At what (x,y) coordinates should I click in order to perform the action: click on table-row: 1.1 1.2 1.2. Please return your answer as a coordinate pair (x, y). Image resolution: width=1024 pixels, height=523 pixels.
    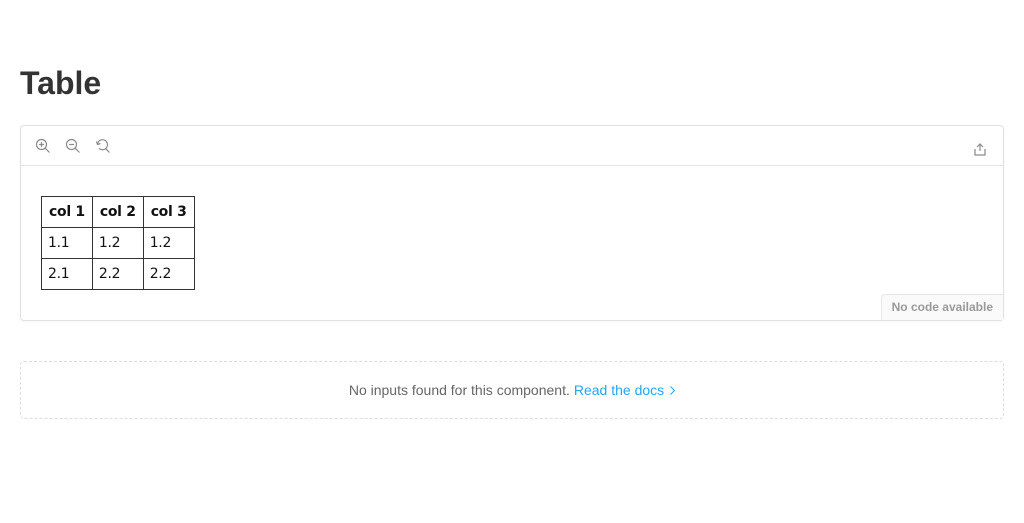
    Looking at the image, I should click on (118, 243).